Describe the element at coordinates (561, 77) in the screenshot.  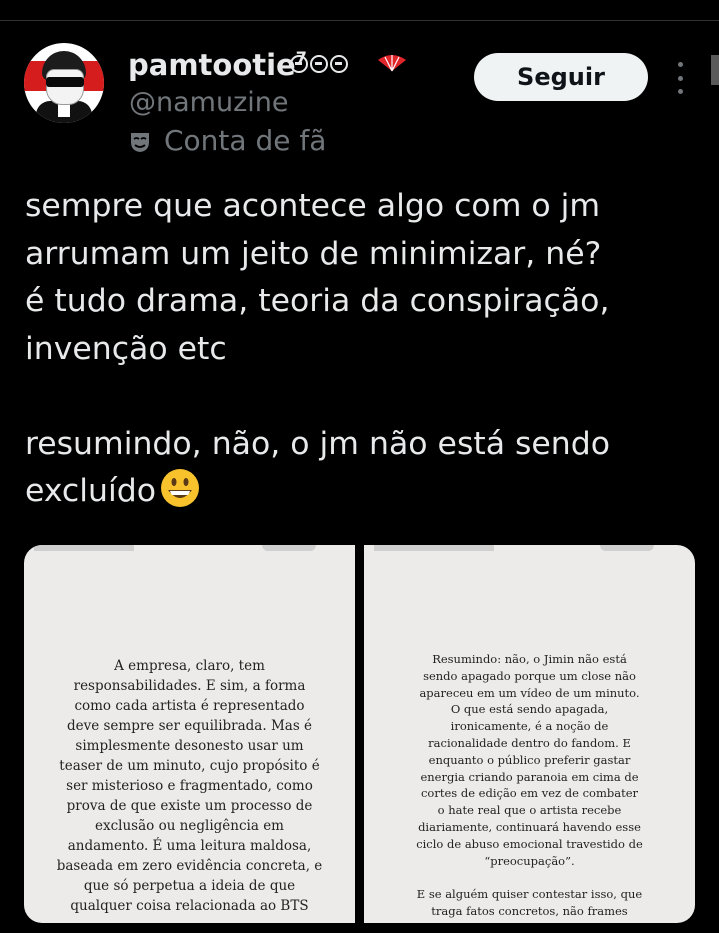
I see `follow-button: Seguir` at that location.